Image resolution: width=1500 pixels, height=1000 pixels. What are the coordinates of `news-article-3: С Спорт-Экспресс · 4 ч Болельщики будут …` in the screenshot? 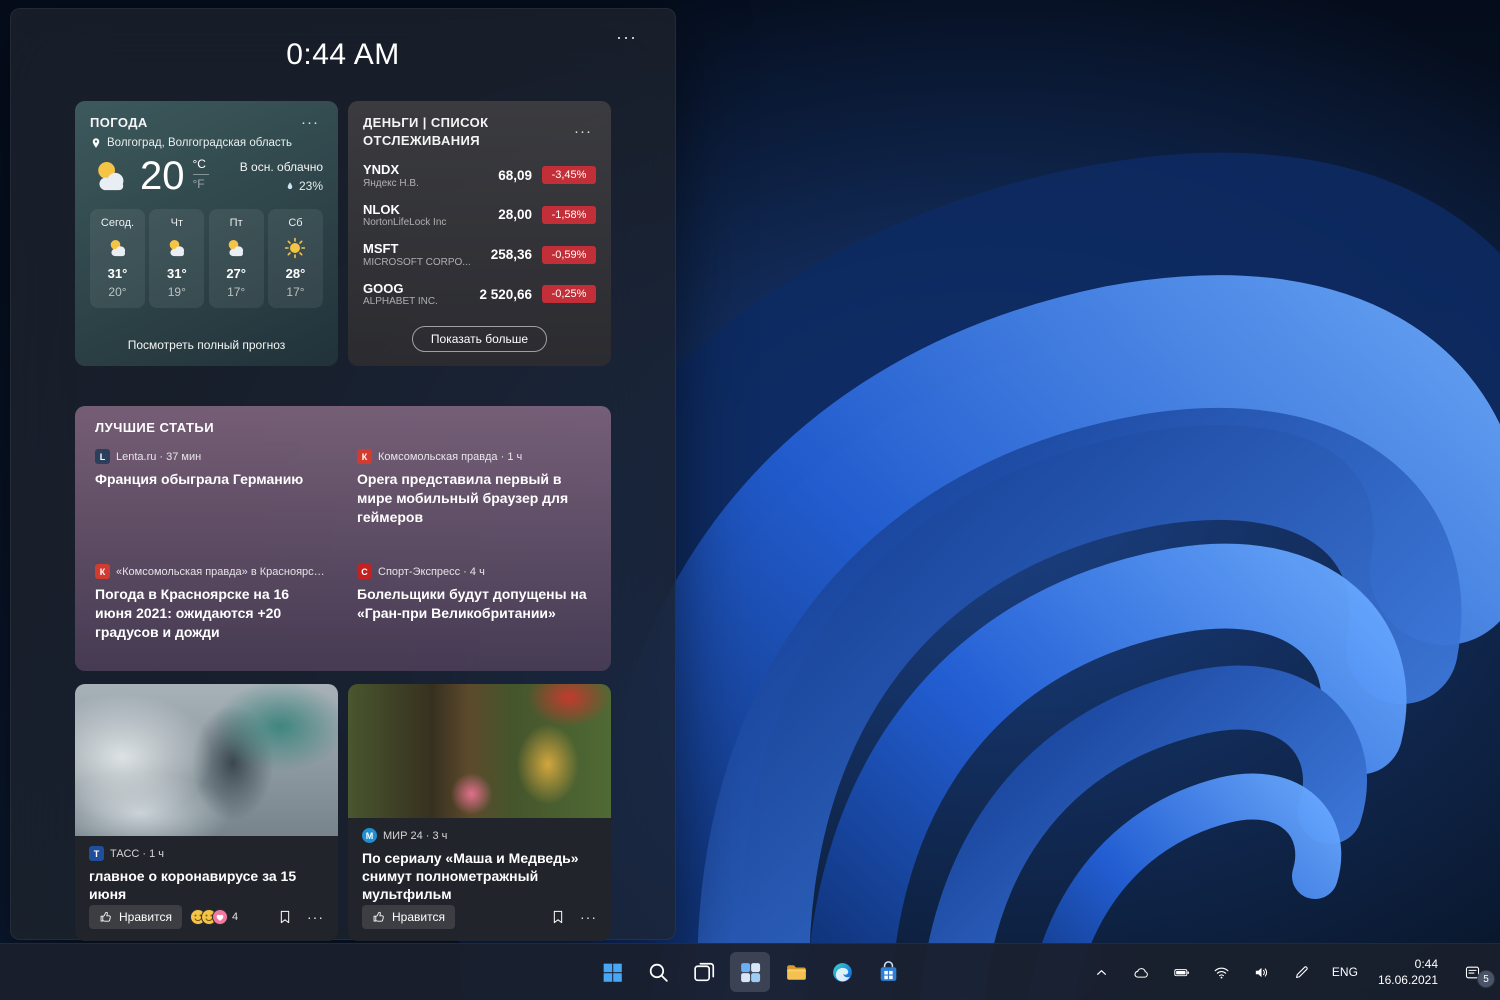 It's located at (474, 609).